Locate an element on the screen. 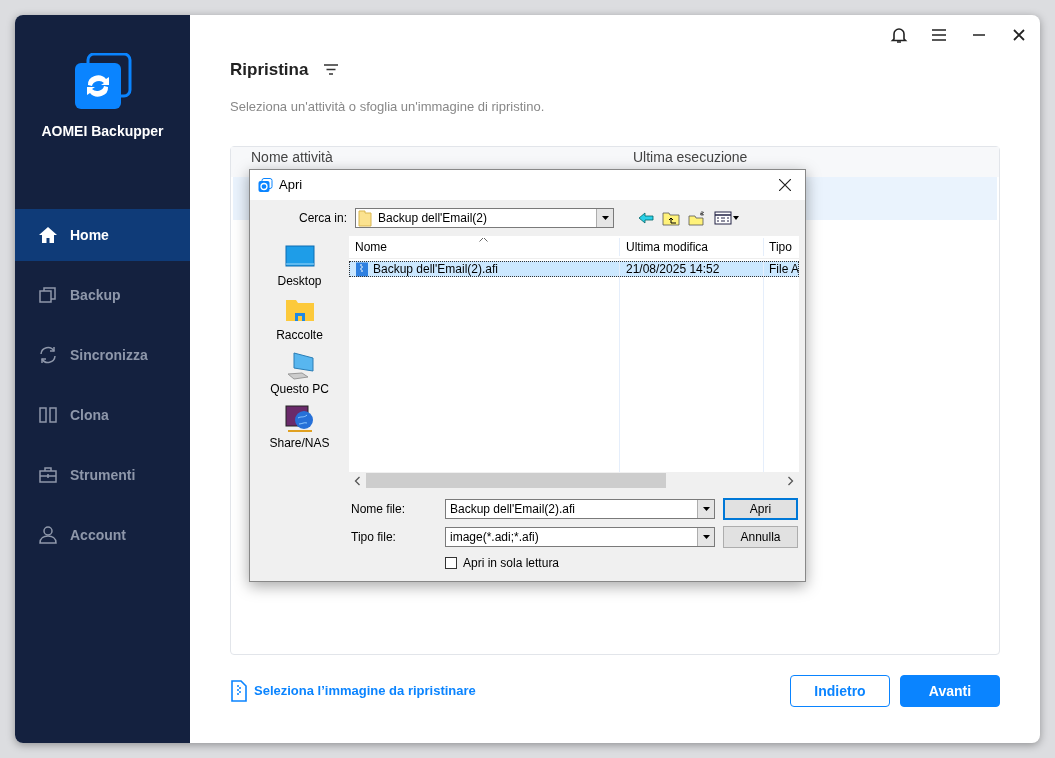  field-label: Tipo file: is located at coordinates (374, 537).